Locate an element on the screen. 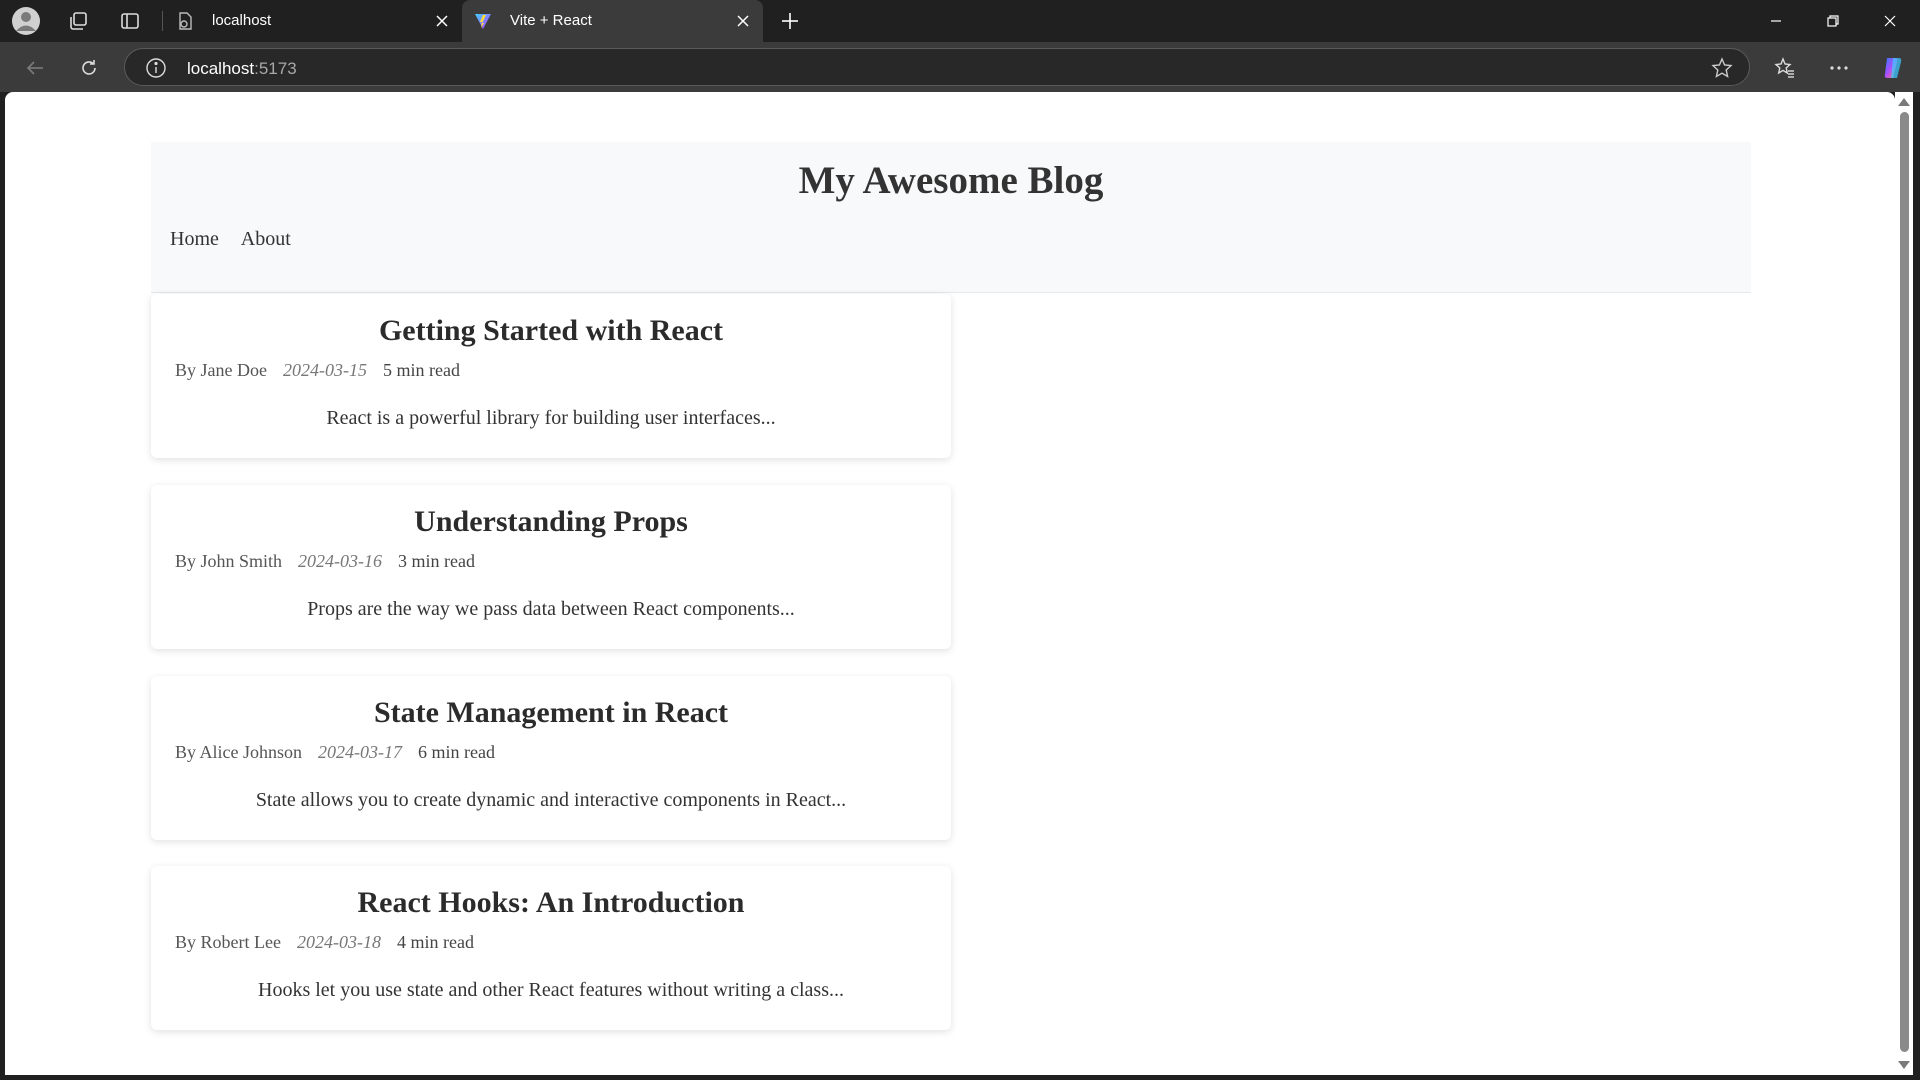 The width and height of the screenshot is (1920, 1080). tab-title: Vite + React is located at coordinates (551, 20).